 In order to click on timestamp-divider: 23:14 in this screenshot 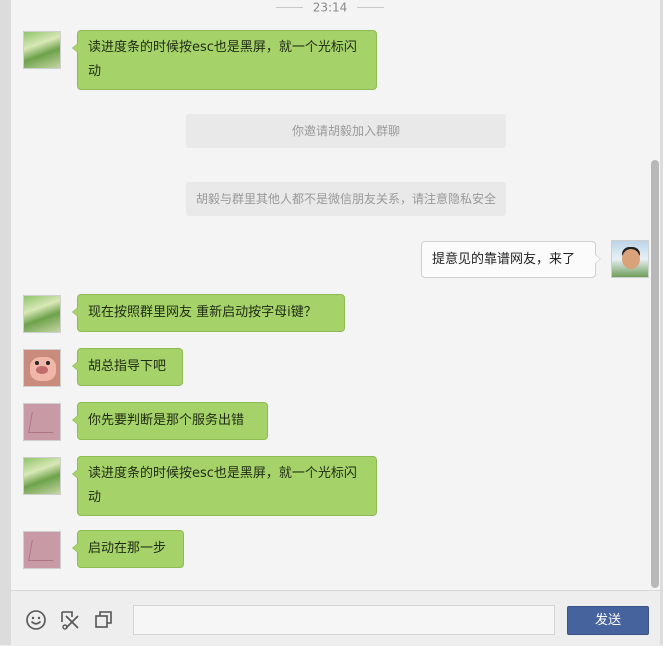, I will do `click(330, 8)`.